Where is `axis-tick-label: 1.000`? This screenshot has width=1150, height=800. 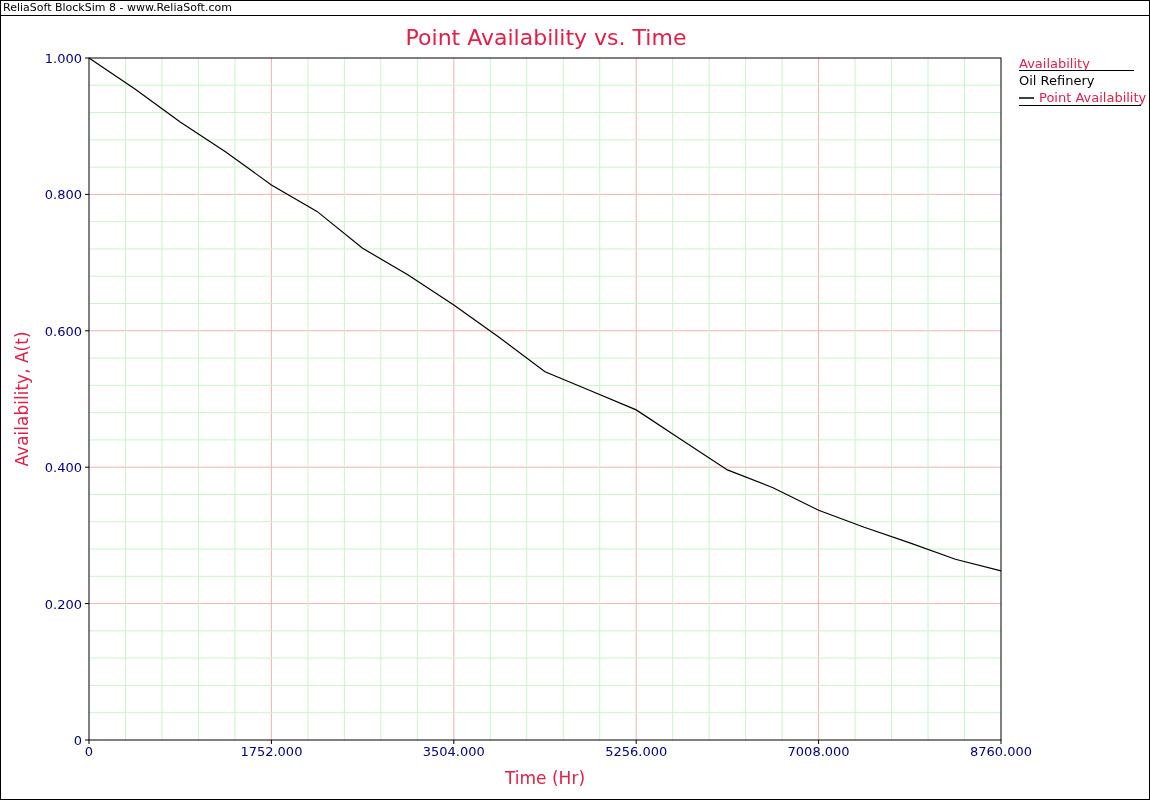 axis-tick-label: 1.000 is located at coordinates (63, 58).